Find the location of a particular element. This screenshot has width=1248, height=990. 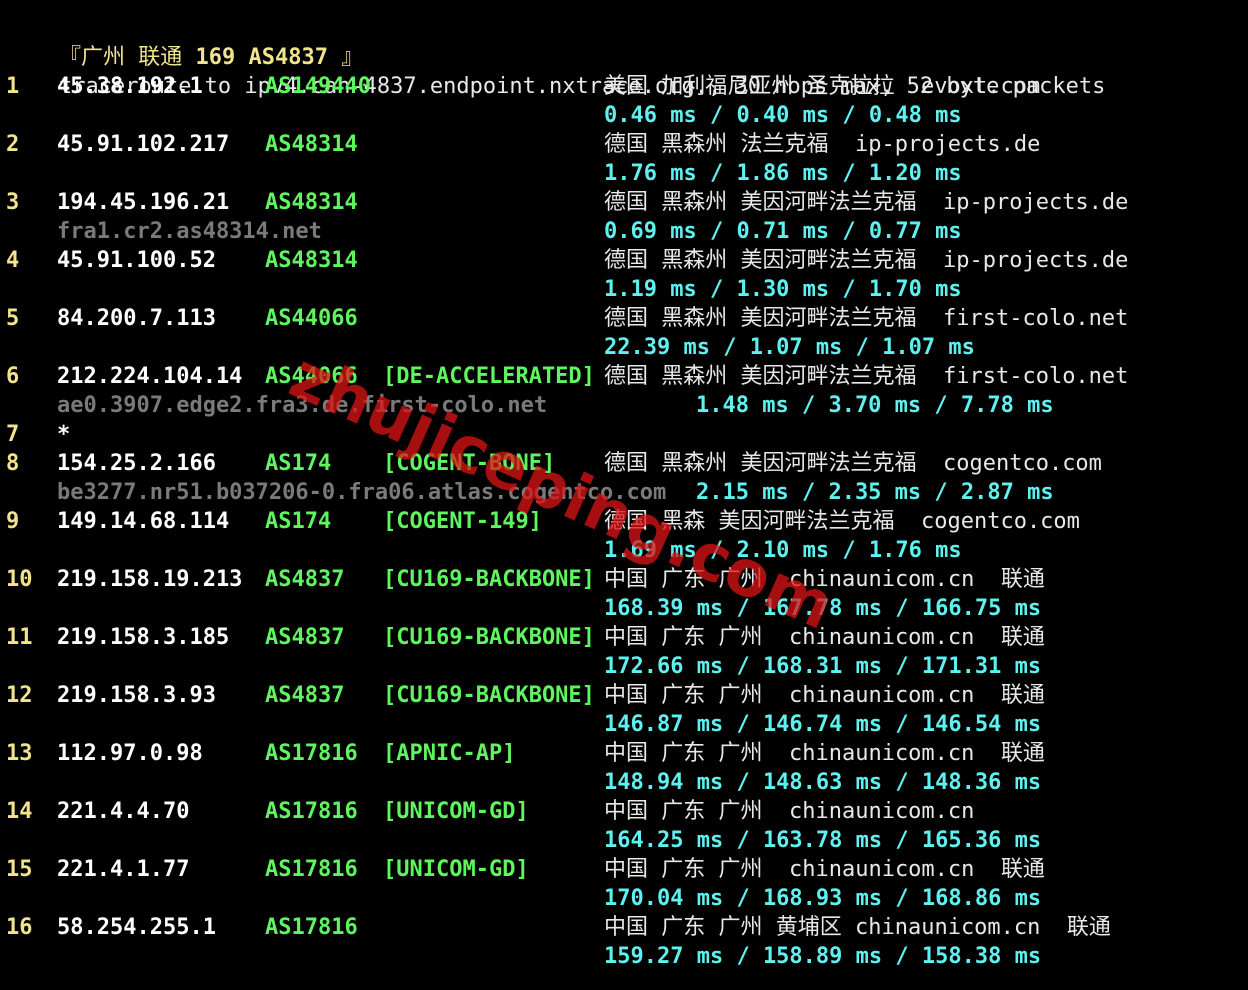

hop-ip: 219.158.3.185 is located at coordinates (143, 637).